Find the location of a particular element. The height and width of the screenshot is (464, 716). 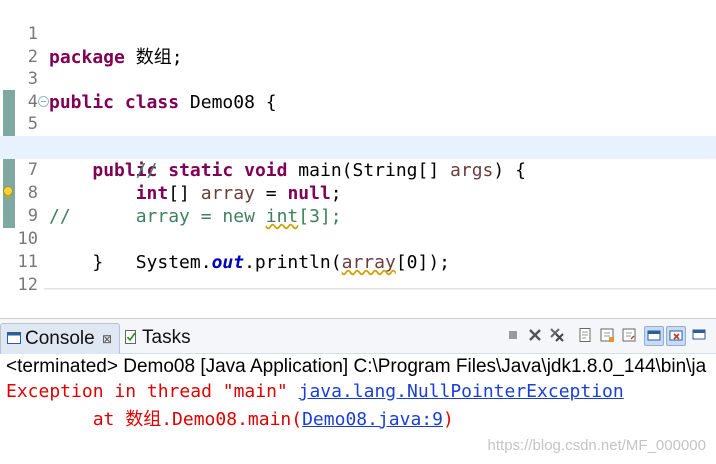

remove-launch-icon is located at coordinates (535, 335).